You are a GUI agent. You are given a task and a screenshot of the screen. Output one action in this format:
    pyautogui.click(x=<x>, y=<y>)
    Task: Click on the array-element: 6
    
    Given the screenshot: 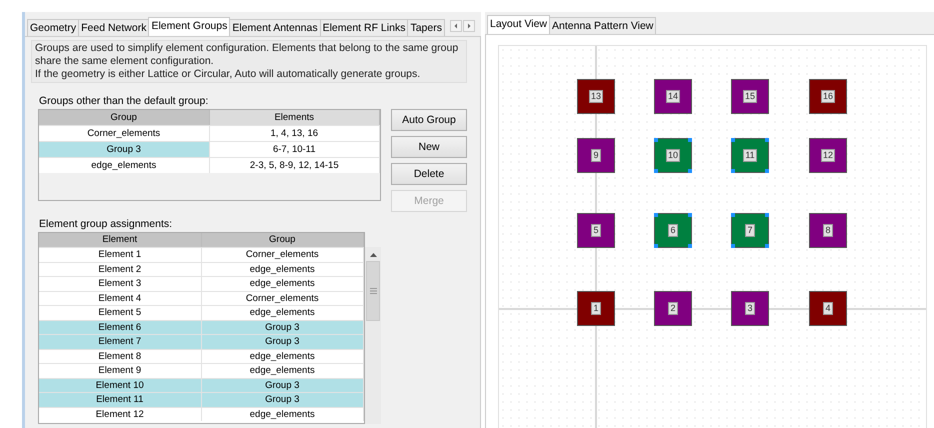 What is the action you would take?
    pyautogui.click(x=673, y=230)
    